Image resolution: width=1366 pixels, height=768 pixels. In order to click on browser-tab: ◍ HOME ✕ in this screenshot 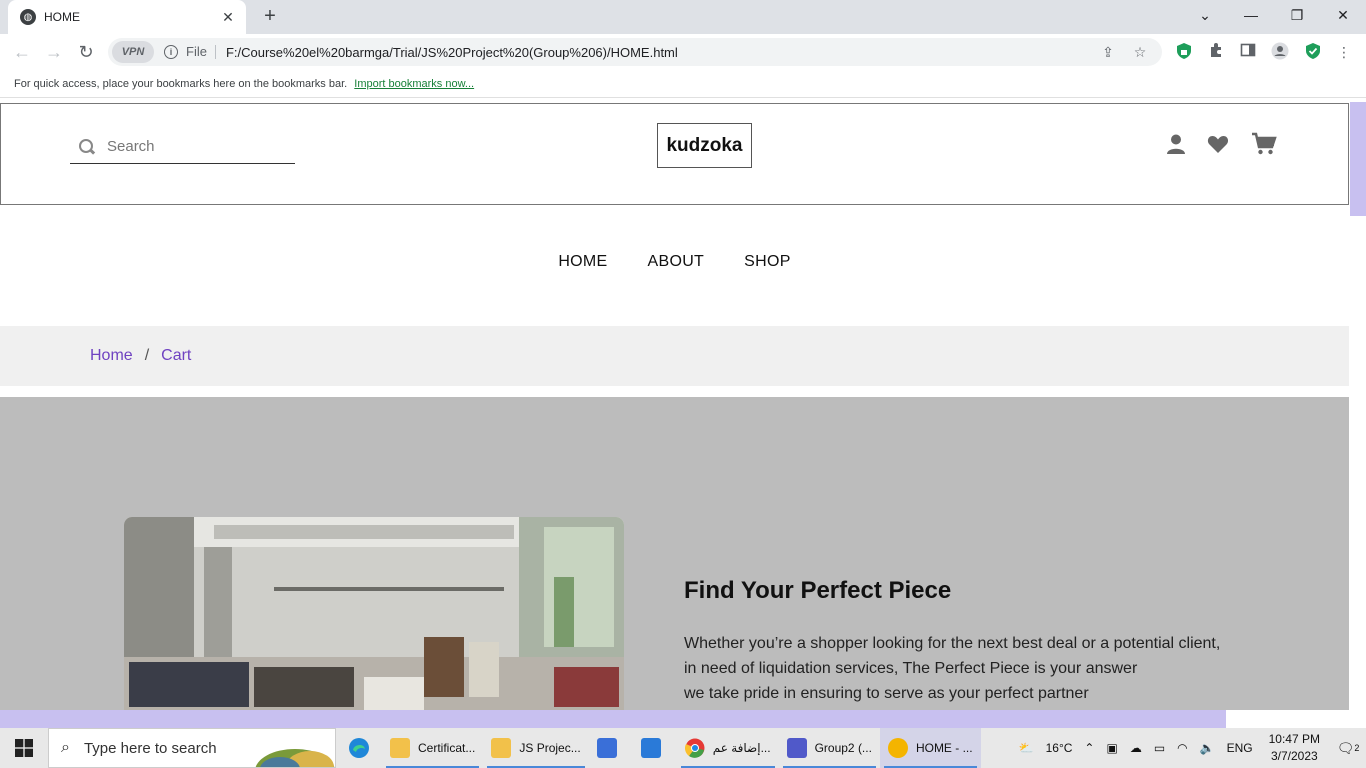, I will do `click(127, 17)`.